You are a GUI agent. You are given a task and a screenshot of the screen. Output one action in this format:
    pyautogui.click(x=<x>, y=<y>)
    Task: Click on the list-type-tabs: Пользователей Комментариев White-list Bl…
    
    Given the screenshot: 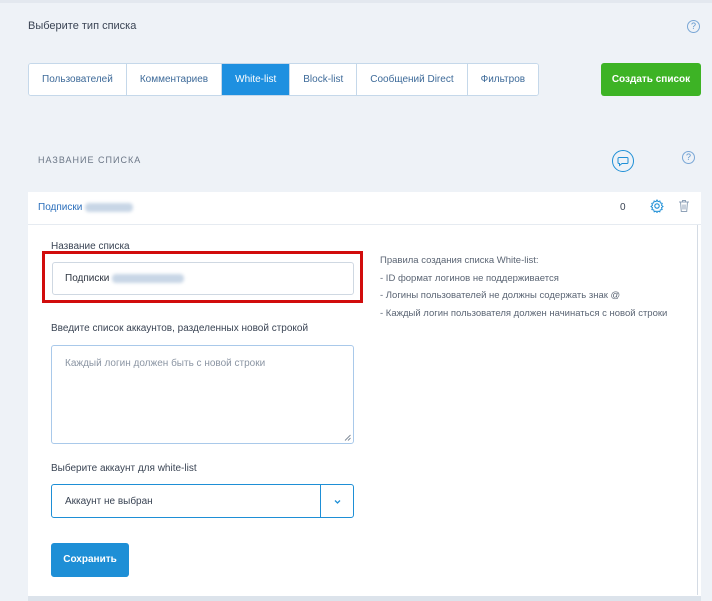 What is the action you would take?
    pyautogui.click(x=284, y=79)
    